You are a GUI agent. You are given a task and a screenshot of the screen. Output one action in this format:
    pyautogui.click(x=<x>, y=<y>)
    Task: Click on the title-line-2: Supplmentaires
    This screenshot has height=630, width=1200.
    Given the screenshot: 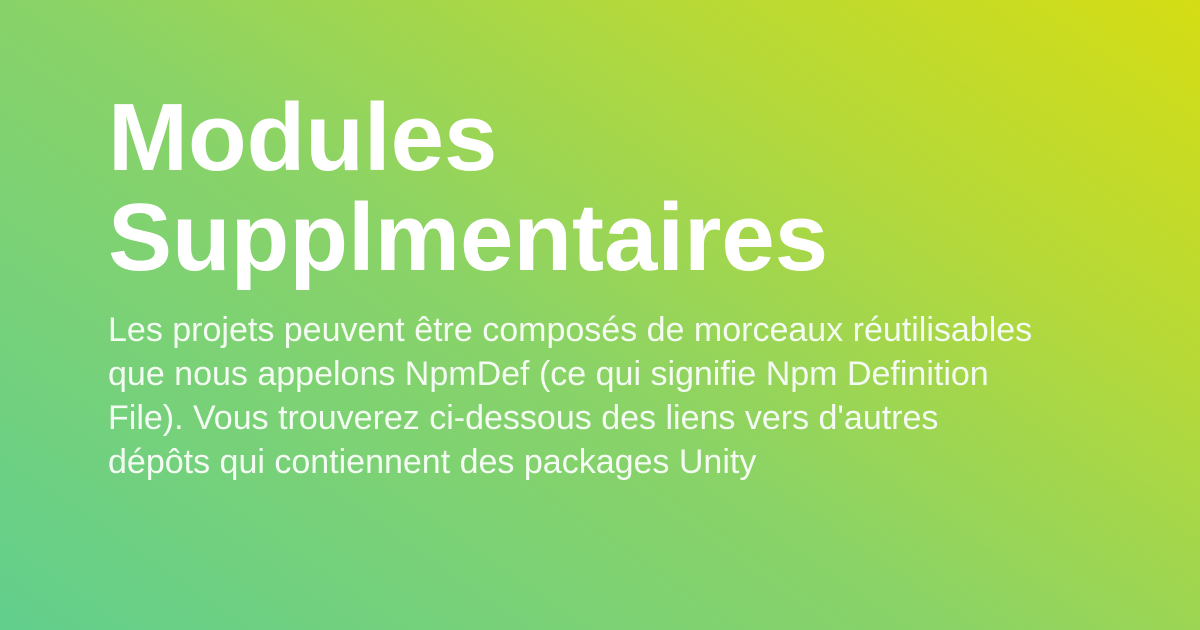 What is the action you would take?
    pyautogui.click(x=468, y=237)
    